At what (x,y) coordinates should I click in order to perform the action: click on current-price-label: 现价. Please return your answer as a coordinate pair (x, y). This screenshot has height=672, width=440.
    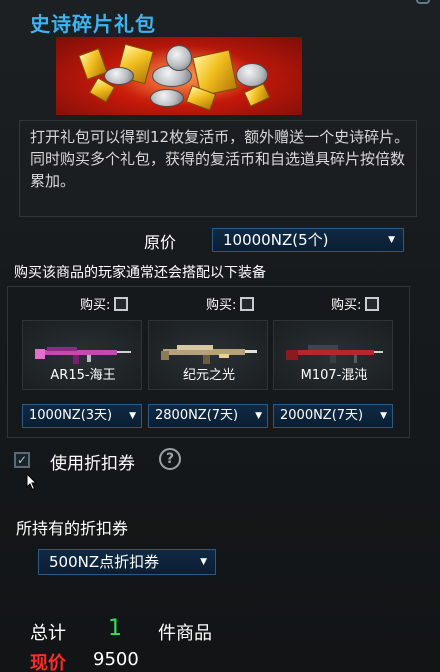
    Looking at the image, I should click on (48, 662).